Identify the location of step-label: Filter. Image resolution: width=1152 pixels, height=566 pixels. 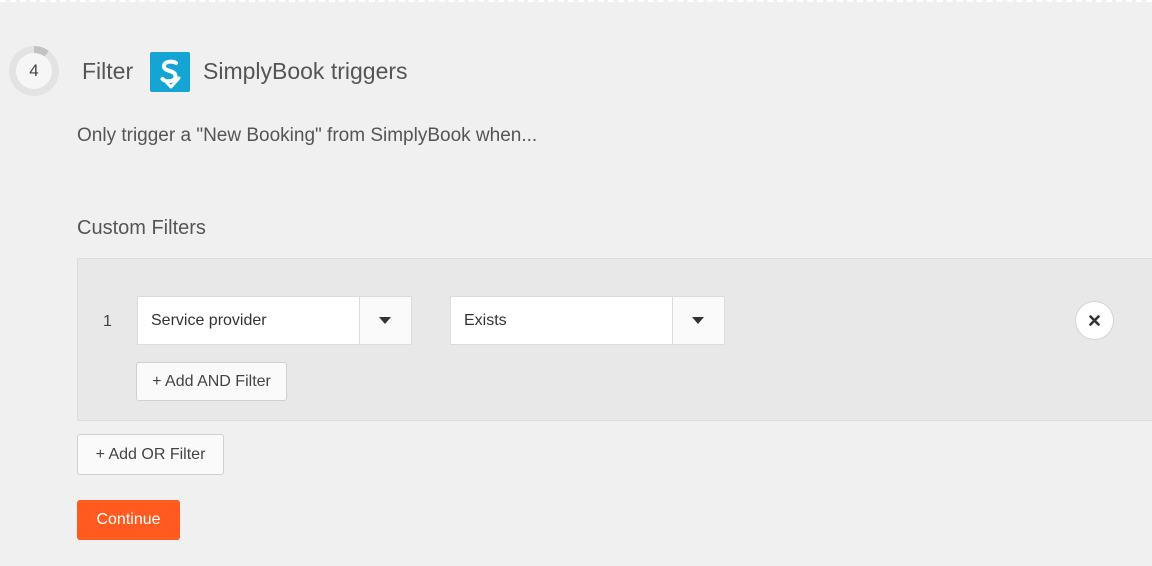
(108, 71).